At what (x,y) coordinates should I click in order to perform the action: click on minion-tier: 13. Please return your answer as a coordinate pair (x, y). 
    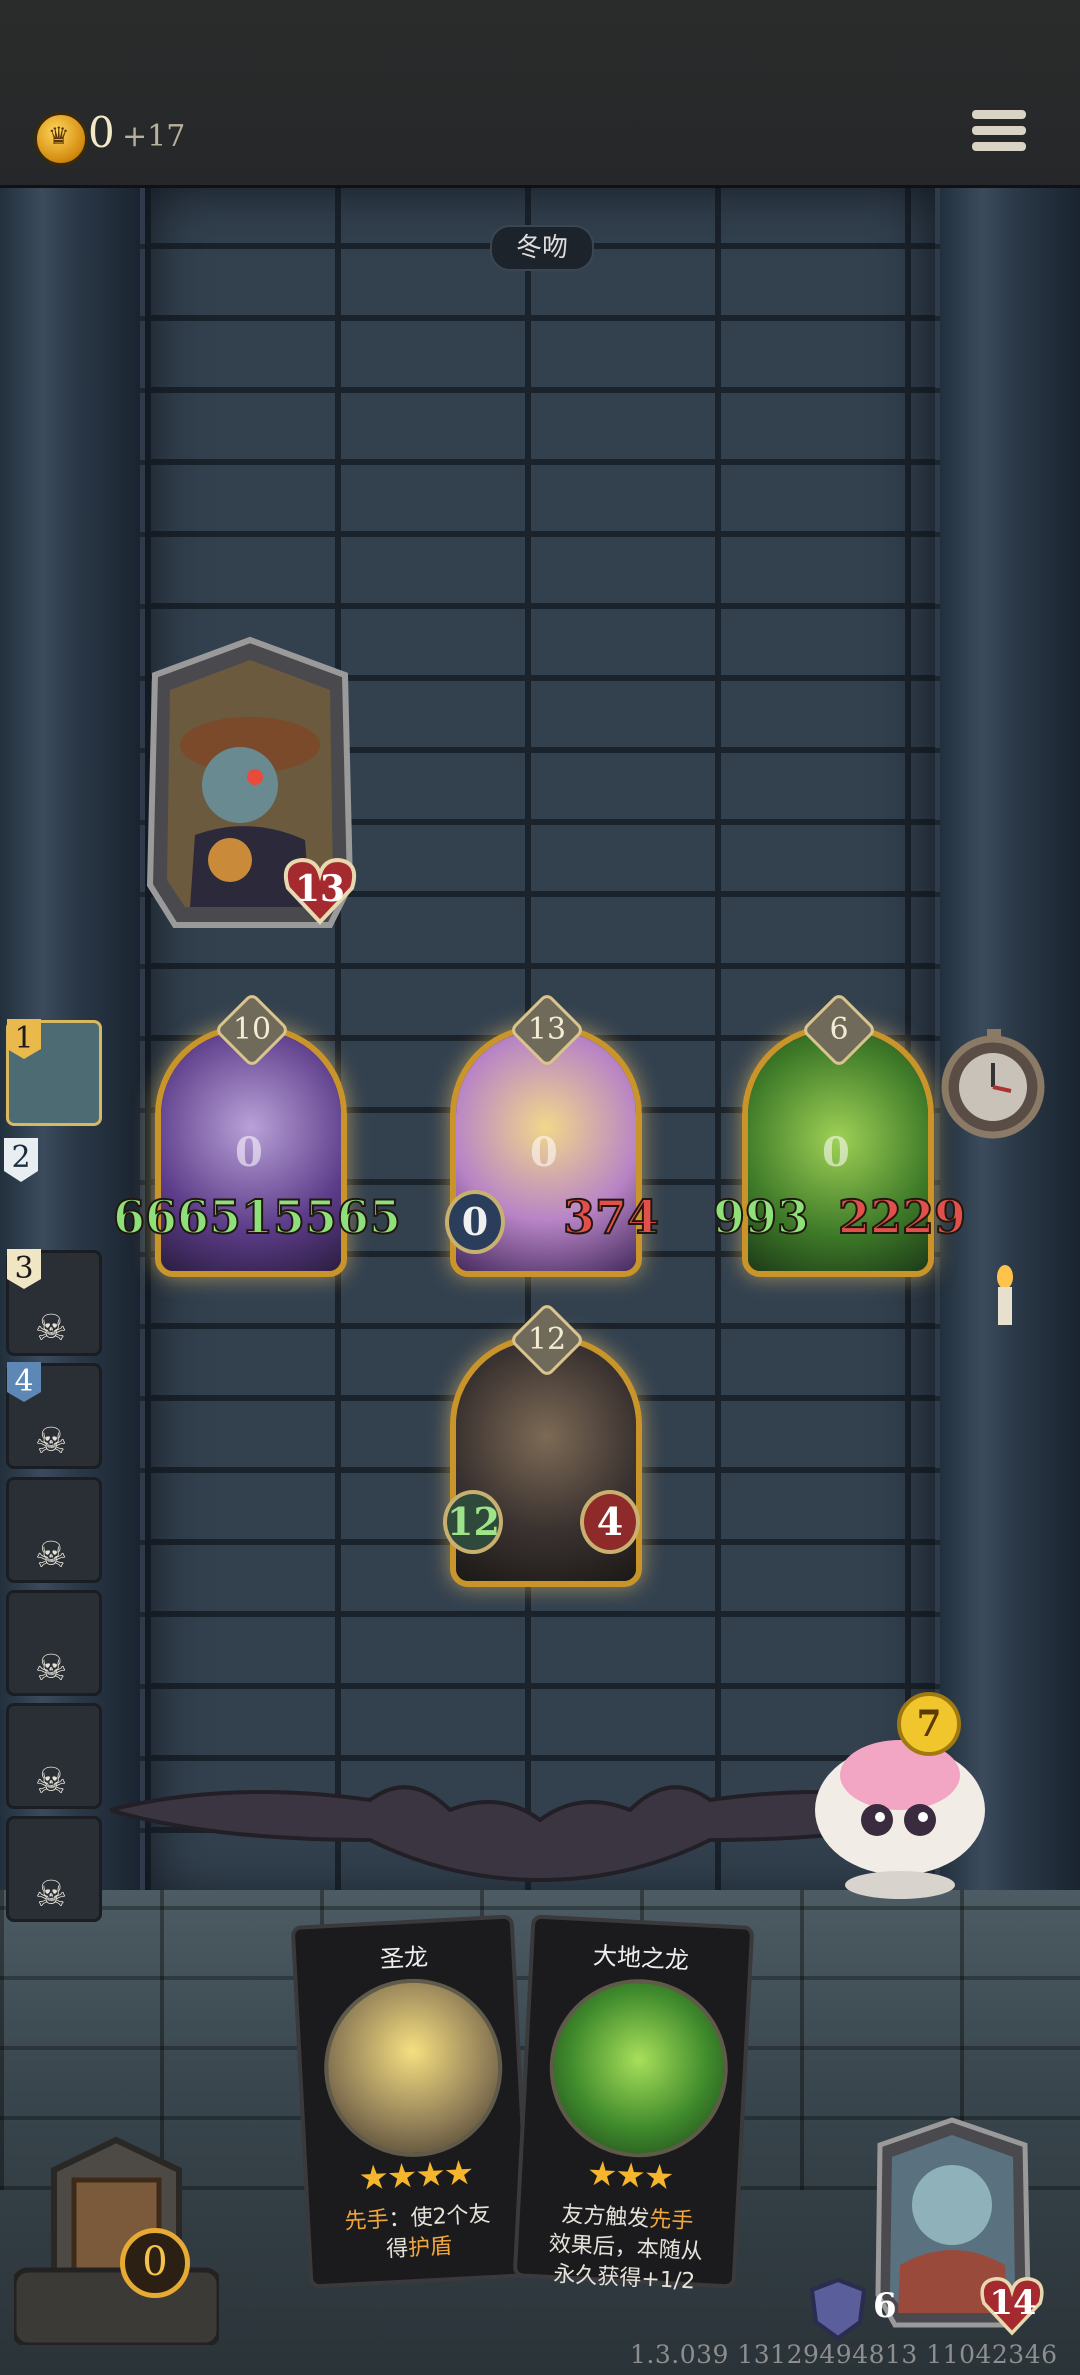
    Looking at the image, I should click on (547, 1029).